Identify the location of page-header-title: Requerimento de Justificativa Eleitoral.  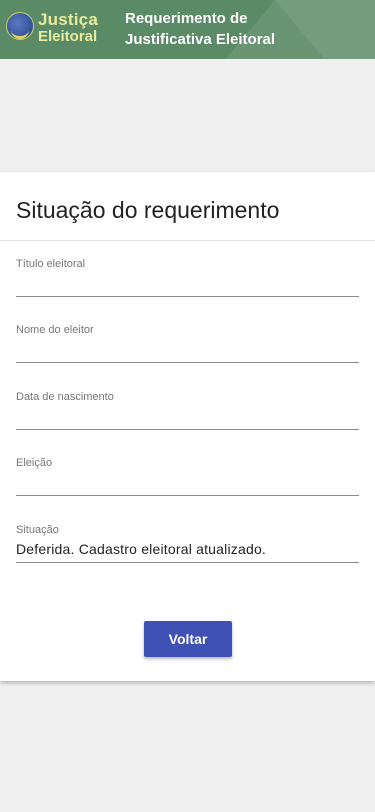
(245, 29).